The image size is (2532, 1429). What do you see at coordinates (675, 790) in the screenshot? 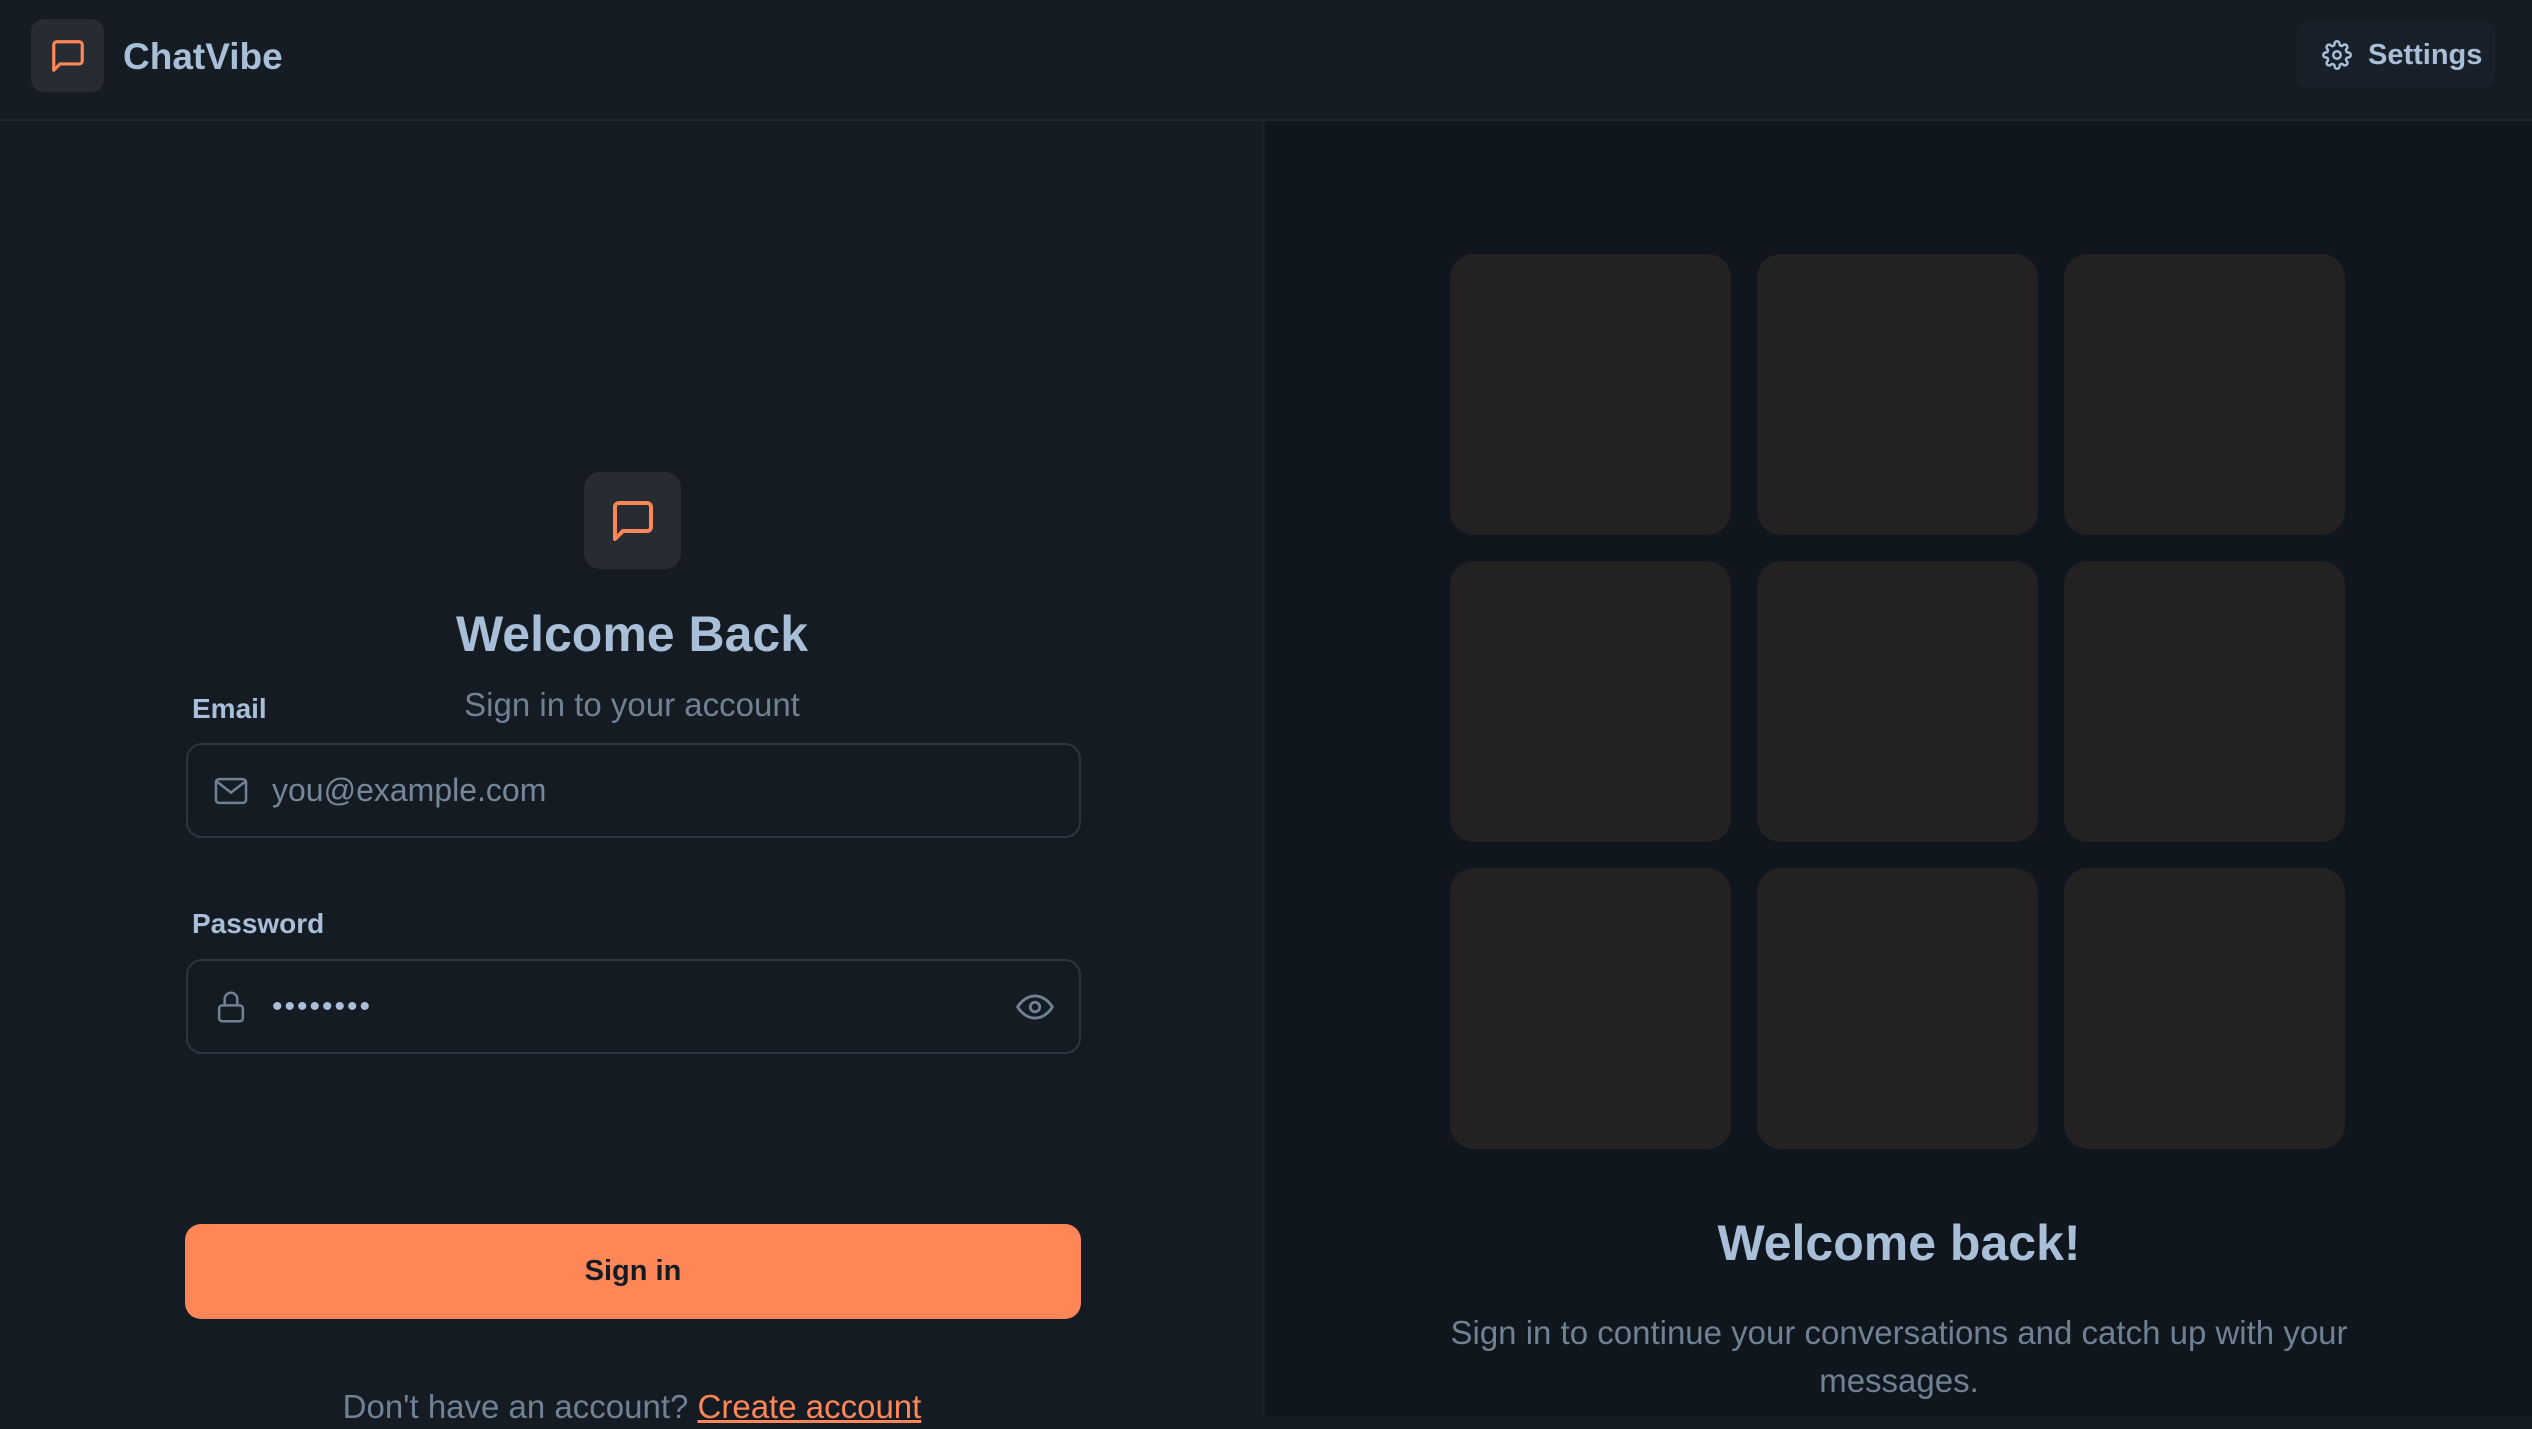
I see `email-input` at bounding box center [675, 790].